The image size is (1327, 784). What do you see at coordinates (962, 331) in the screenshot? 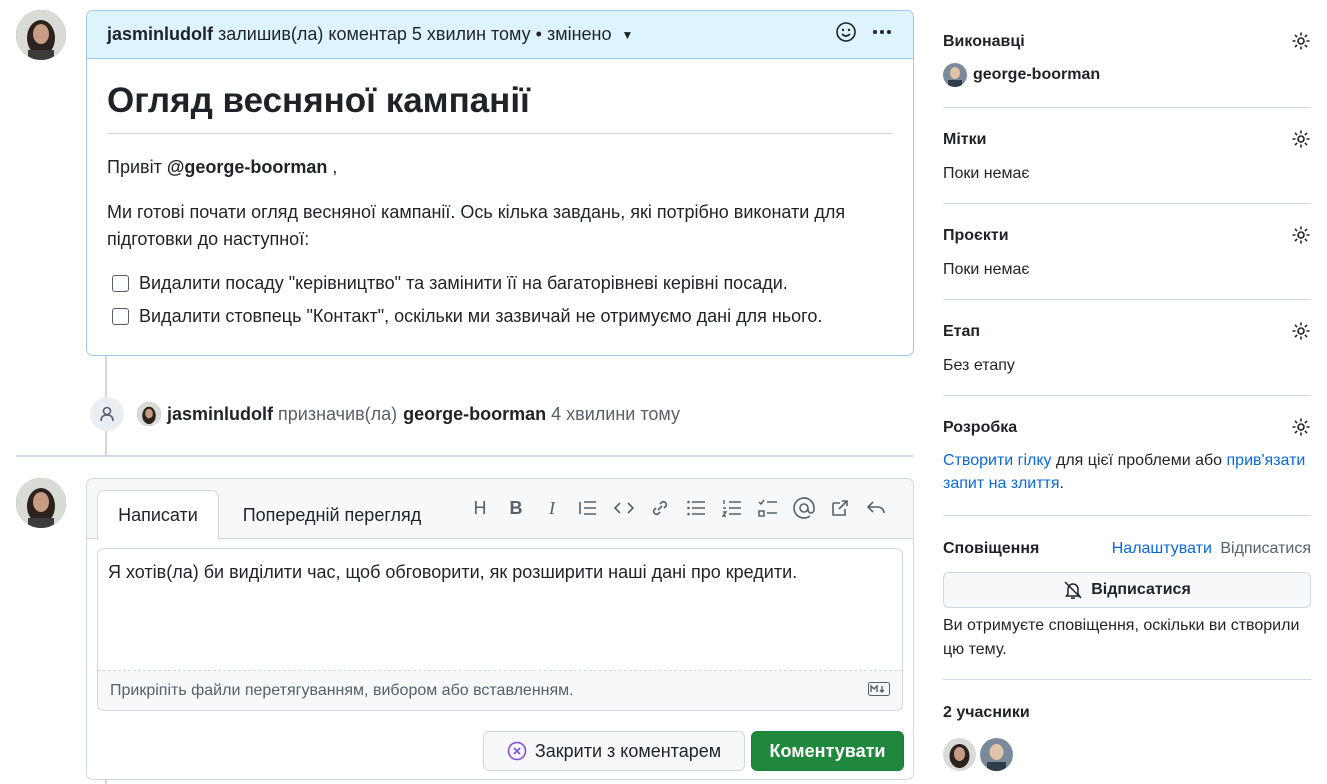
I see `milestone-title: Етап` at bounding box center [962, 331].